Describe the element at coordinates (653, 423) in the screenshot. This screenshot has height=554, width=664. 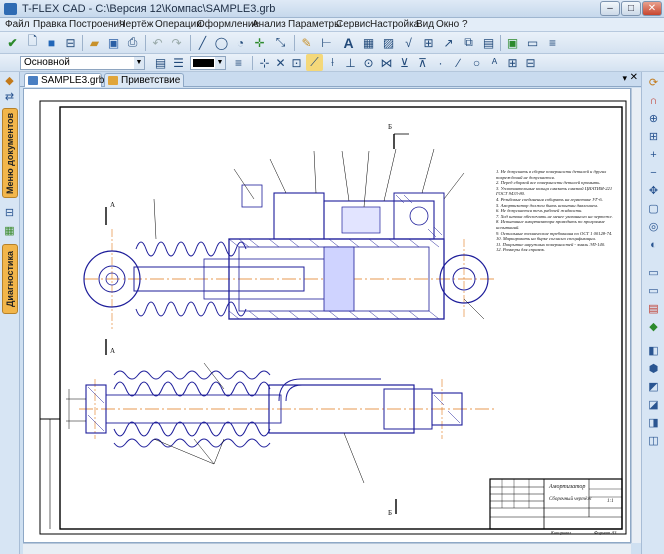
I see `side-view-icon: ◨` at that location.